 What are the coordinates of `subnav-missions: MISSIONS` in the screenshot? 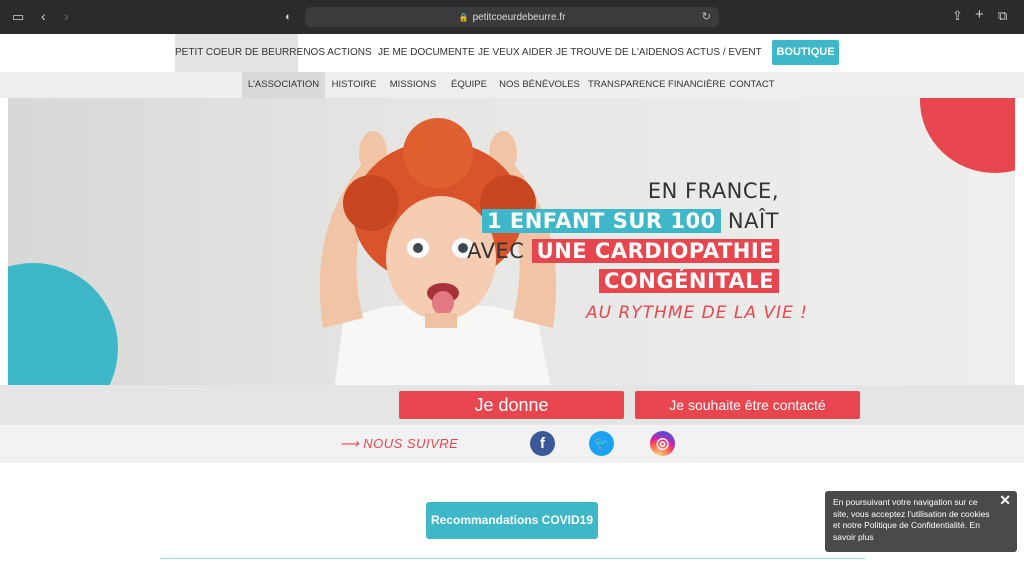 It's located at (413, 85).